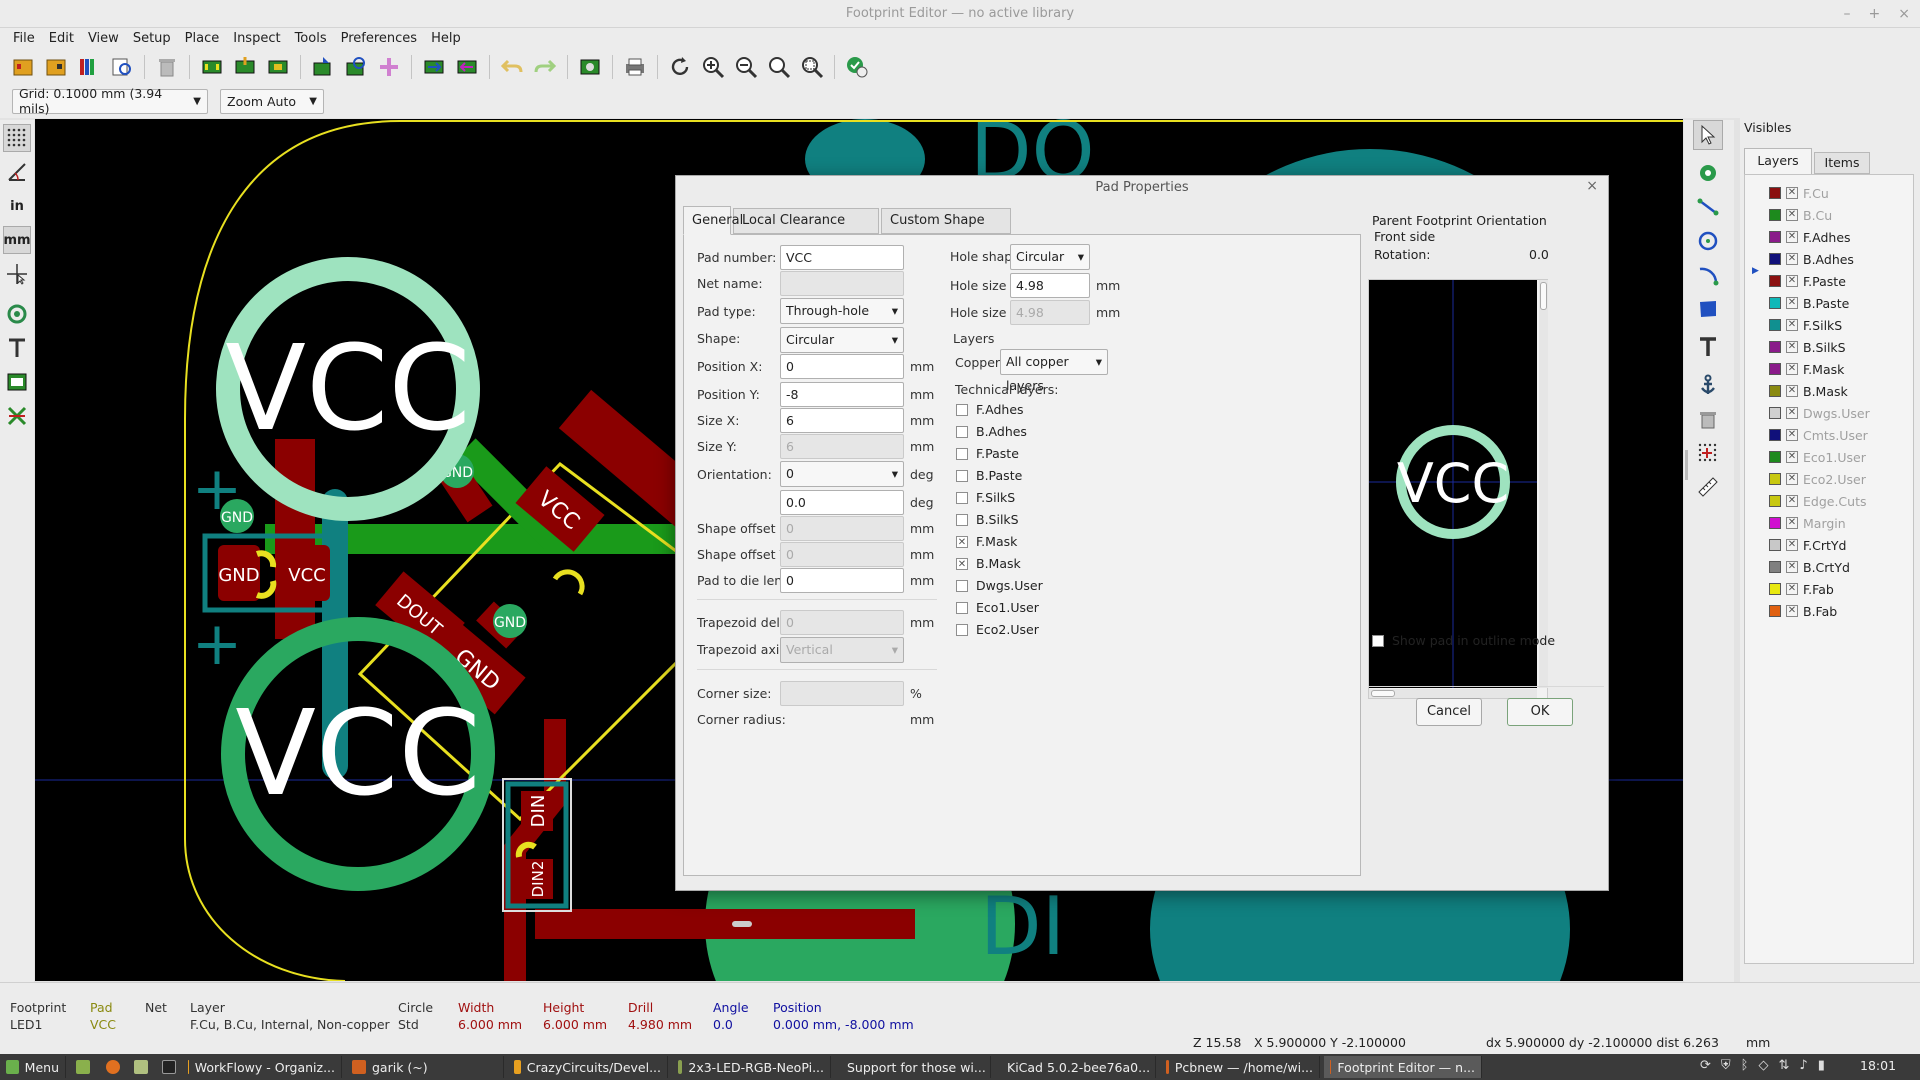 The width and height of the screenshot is (1920, 1080). What do you see at coordinates (1808, 391) in the screenshot?
I see `layer-row: ✕ B.Mask` at bounding box center [1808, 391].